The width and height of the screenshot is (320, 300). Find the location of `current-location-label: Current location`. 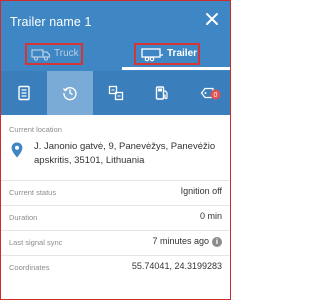

current-location-label: Current location is located at coordinates (35, 129).